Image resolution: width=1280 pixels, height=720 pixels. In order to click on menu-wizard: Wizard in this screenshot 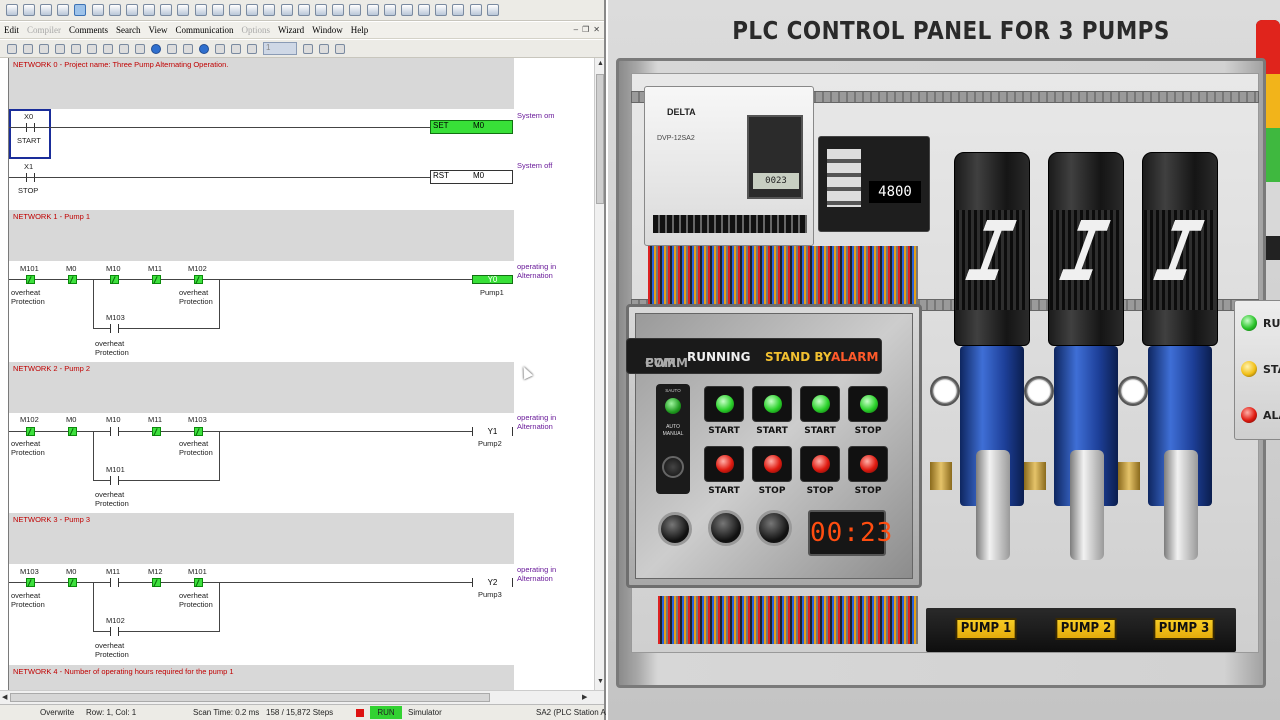, I will do `click(291, 30)`.